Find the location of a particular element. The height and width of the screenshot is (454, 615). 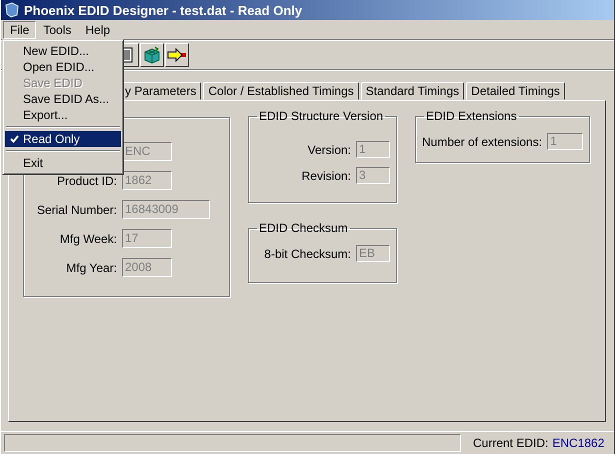

status-value: ENC1862 is located at coordinates (578, 443).